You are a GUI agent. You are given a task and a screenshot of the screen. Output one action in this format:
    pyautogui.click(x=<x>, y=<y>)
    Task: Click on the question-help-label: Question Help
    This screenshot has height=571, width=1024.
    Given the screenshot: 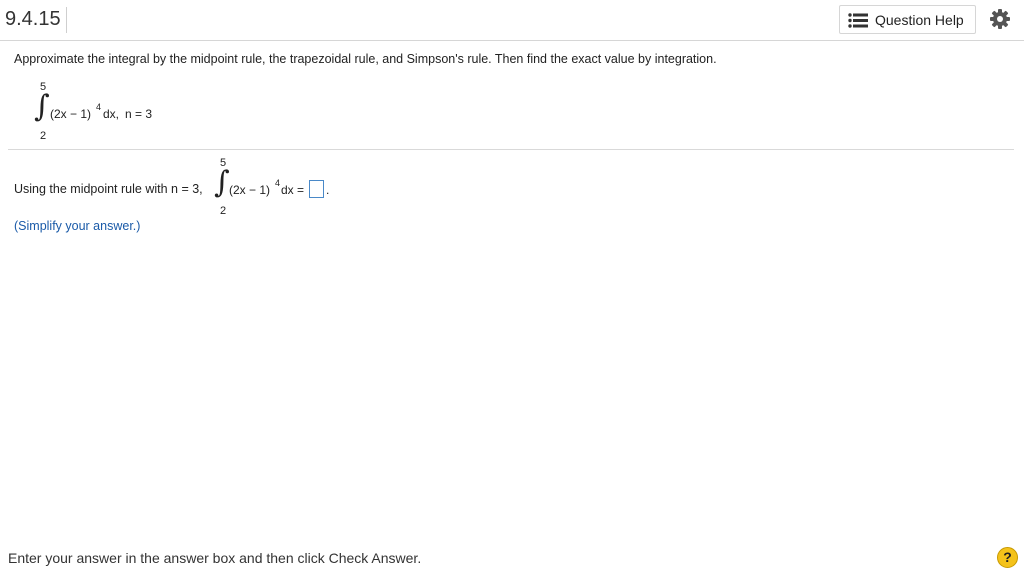 What is the action you would take?
    pyautogui.click(x=919, y=20)
    